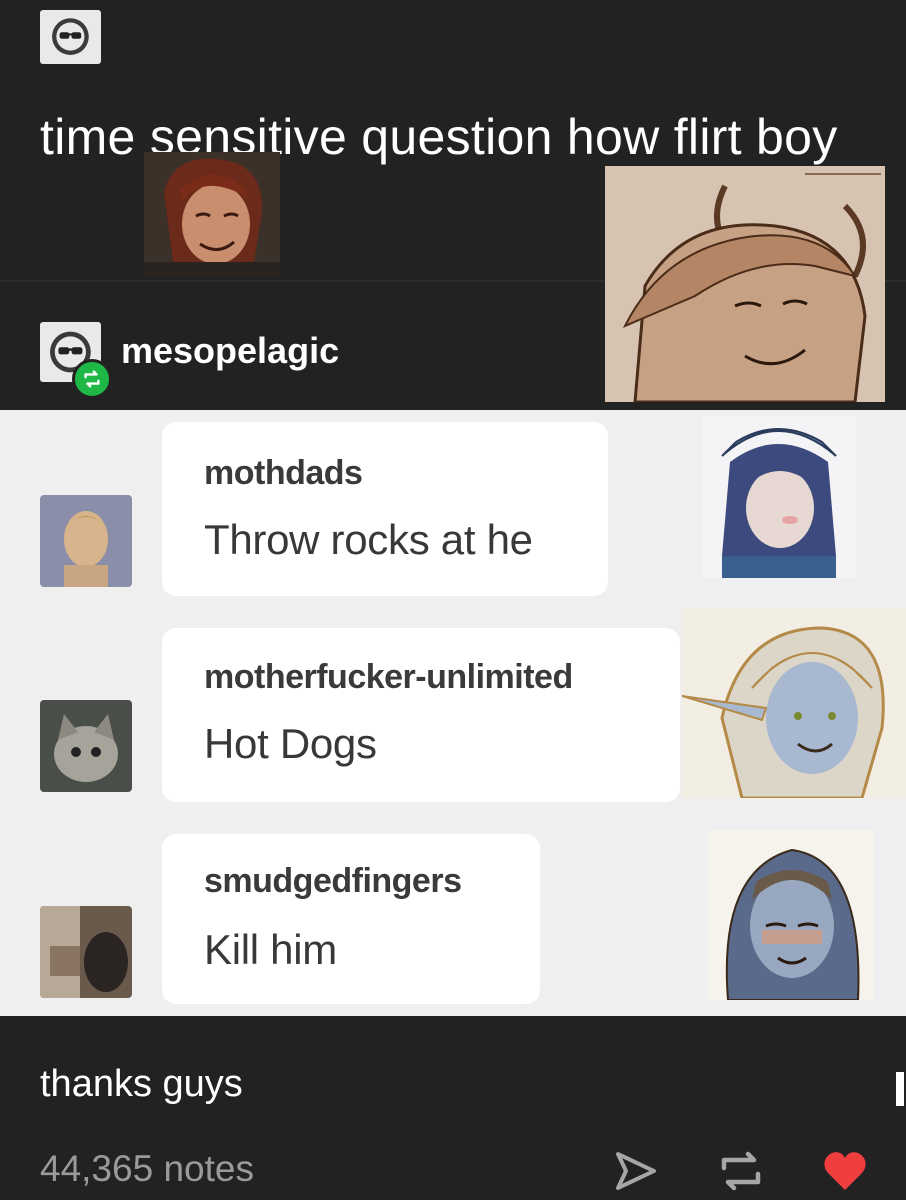 This screenshot has height=1200, width=906. What do you see at coordinates (230, 351) in the screenshot?
I see `reblogger-username: mesopelagic` at bounding box center [230, 351].